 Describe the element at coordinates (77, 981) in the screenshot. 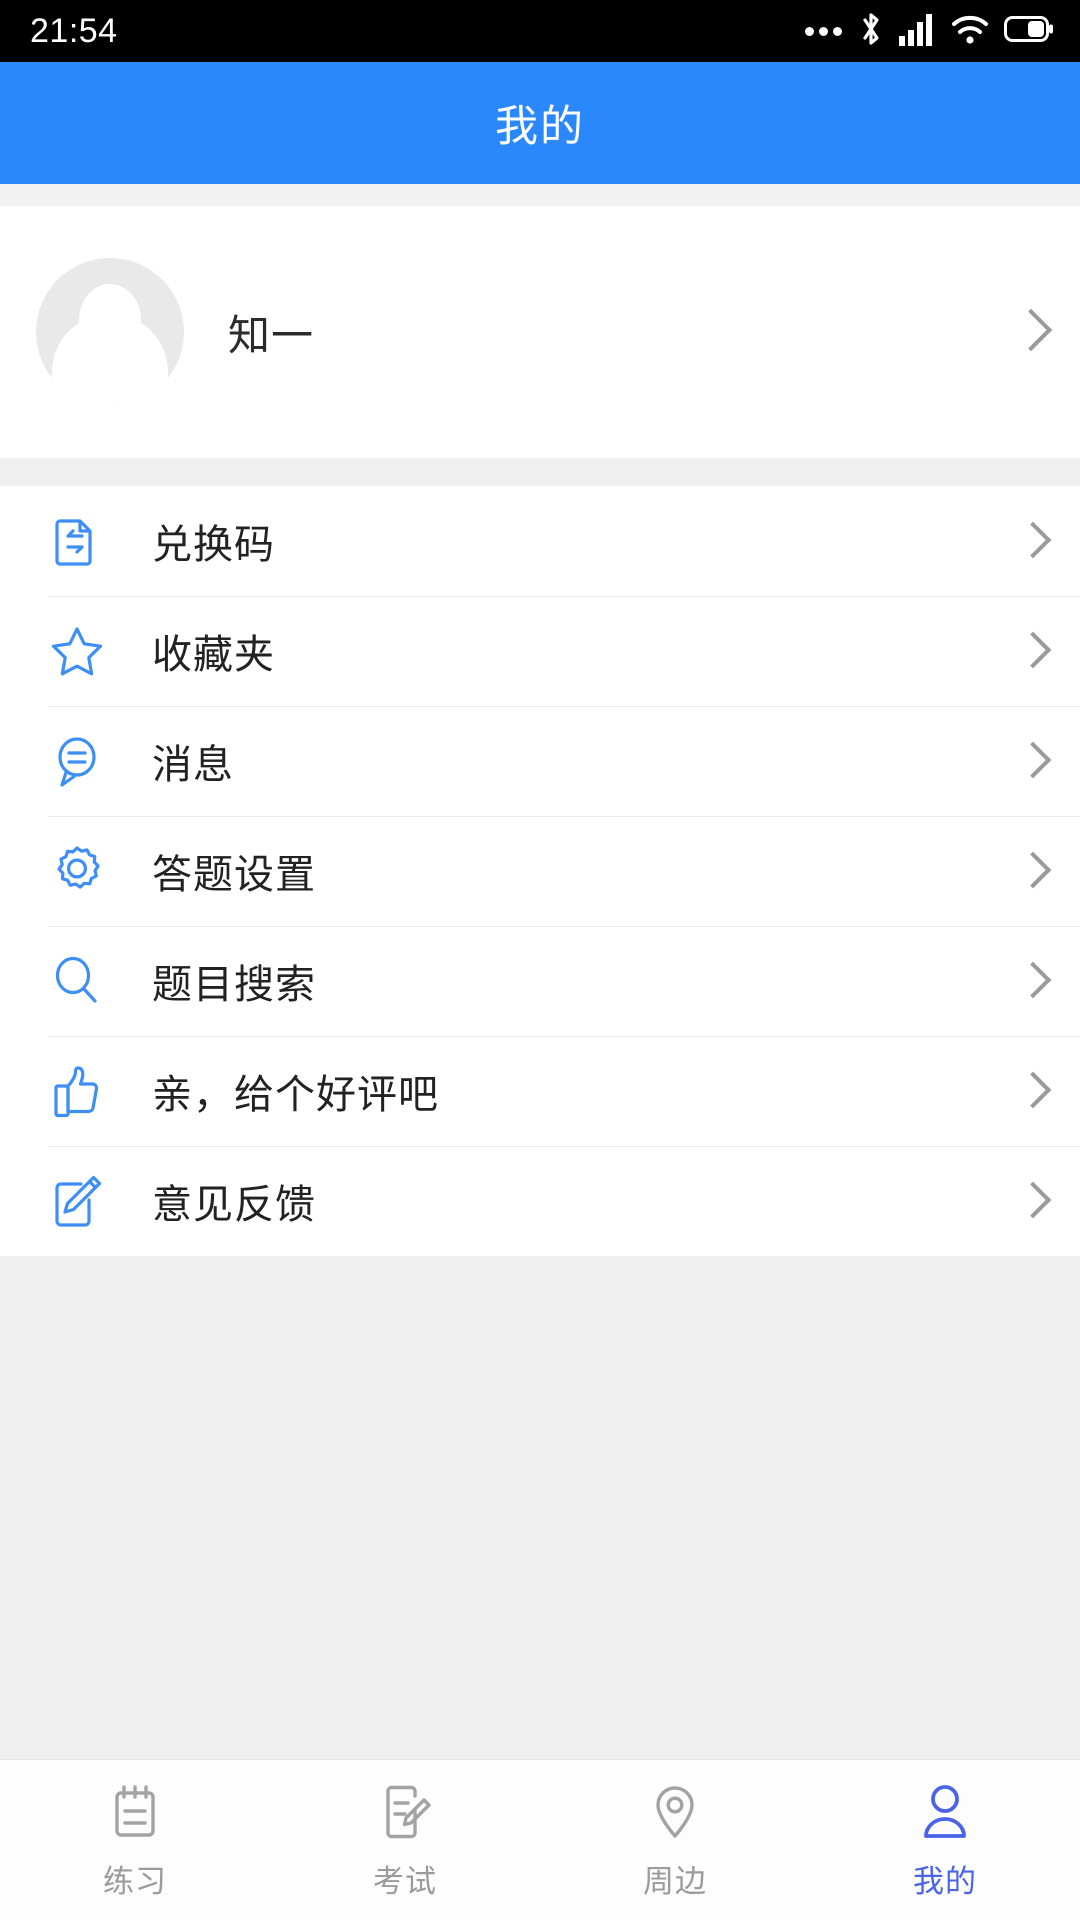

I see `search-icon` at that location.